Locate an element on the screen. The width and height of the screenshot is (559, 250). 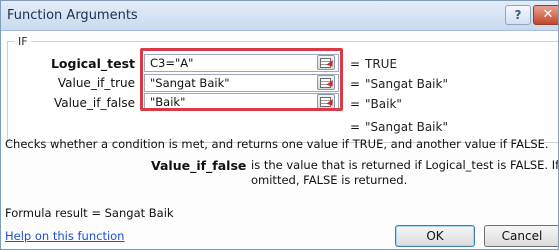
value-if-true-equals: = is located at coordinates (355, 84).